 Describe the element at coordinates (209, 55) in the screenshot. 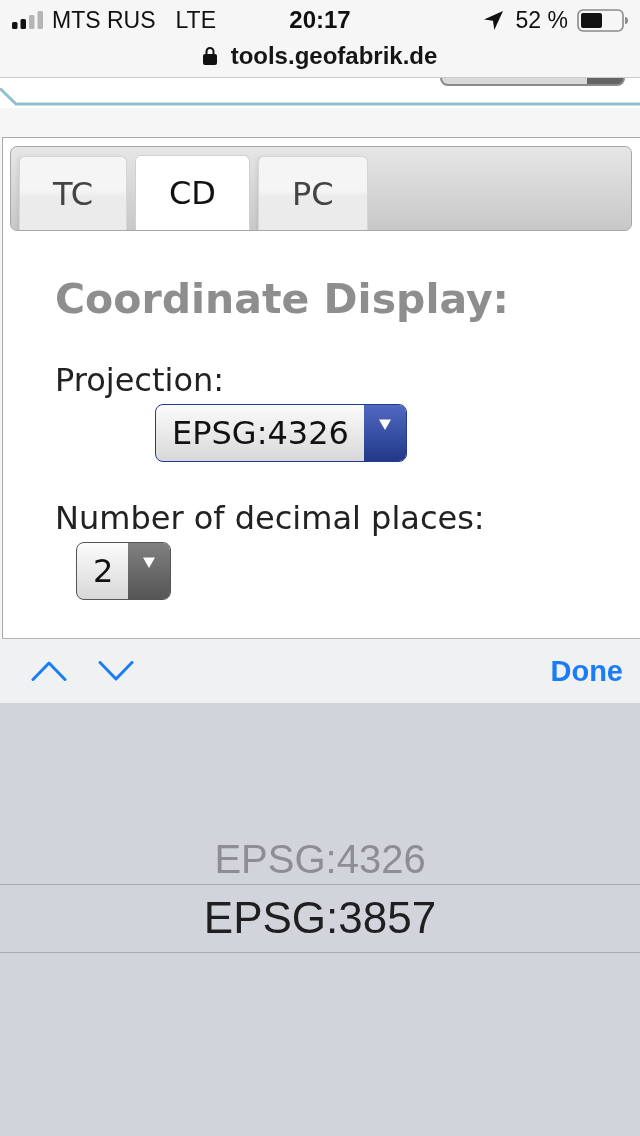

I see `lock-icon` at that location.